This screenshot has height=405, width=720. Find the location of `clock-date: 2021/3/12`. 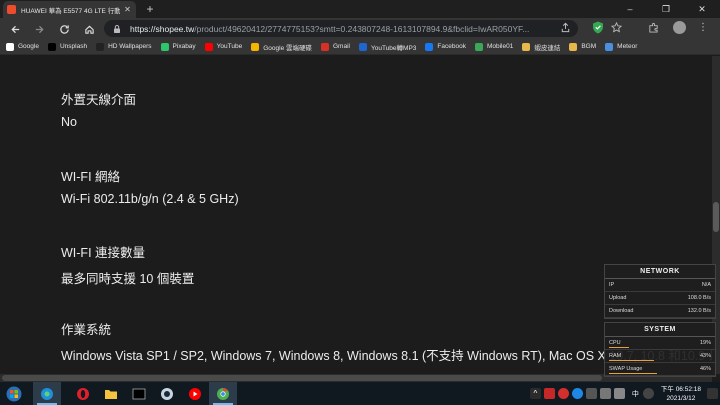

clock-date: 2021/3/12 is located at coordinates (681, 398).